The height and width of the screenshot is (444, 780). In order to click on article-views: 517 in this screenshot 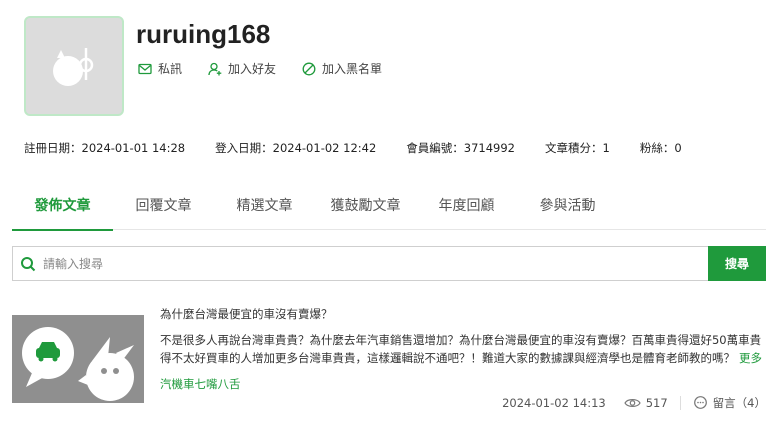, I will do `click(646, 403)`.